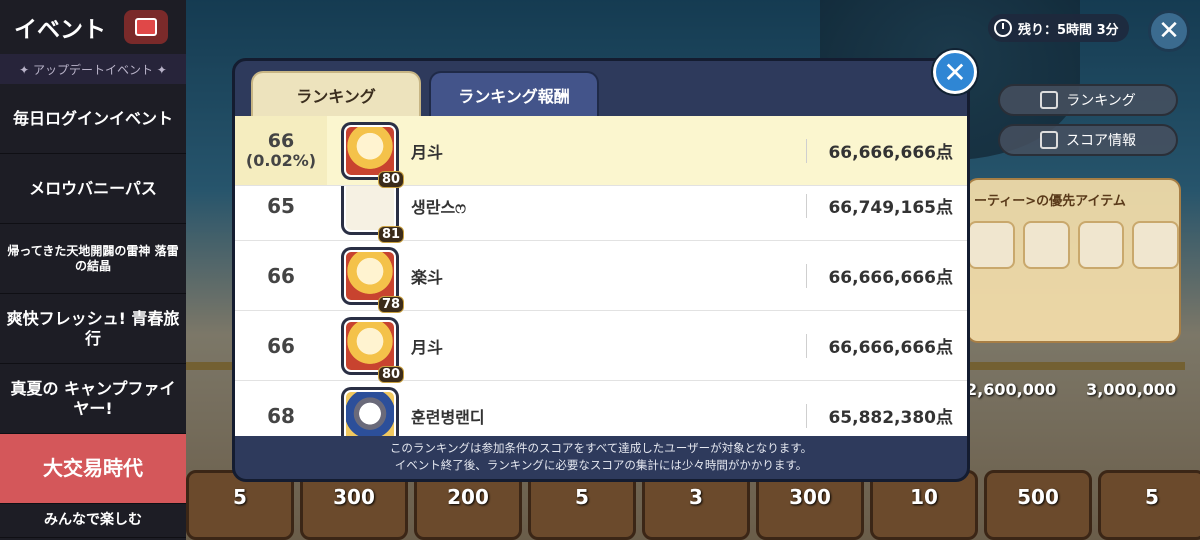 The height and width of the screenshot is (540, 1200). I want to click on score-info-button: スコア情報, so click(1088, 140).